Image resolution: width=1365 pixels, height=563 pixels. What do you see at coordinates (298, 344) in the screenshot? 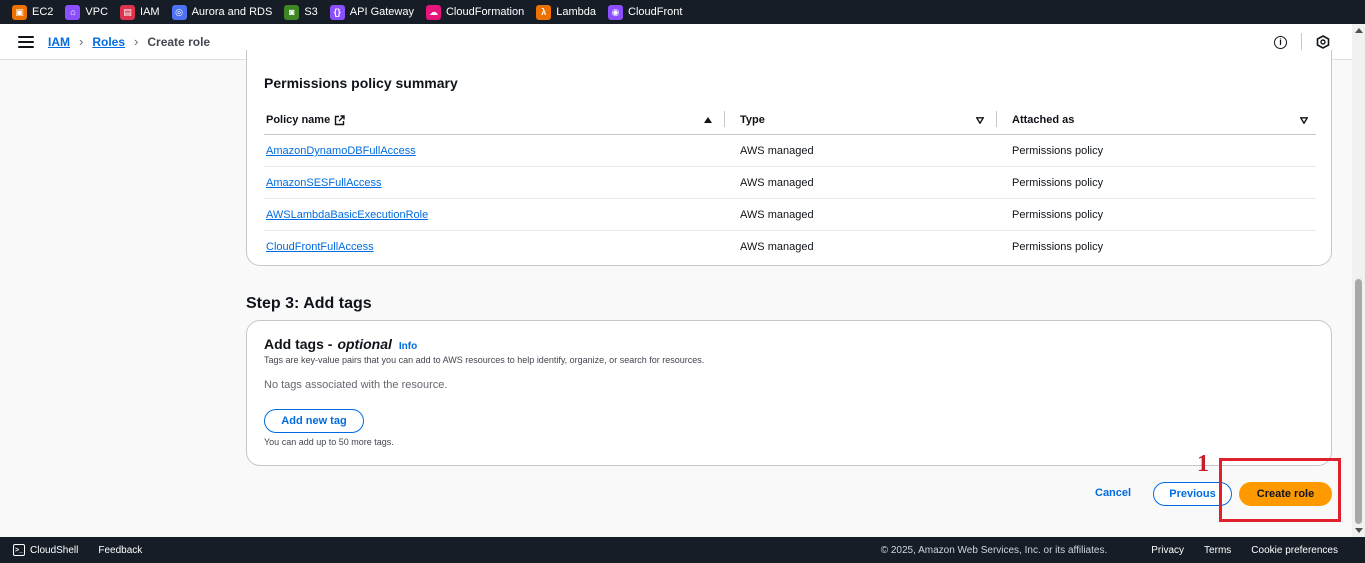
I see `add-tags-title: Add tags -` at bounding box center [298, 344].